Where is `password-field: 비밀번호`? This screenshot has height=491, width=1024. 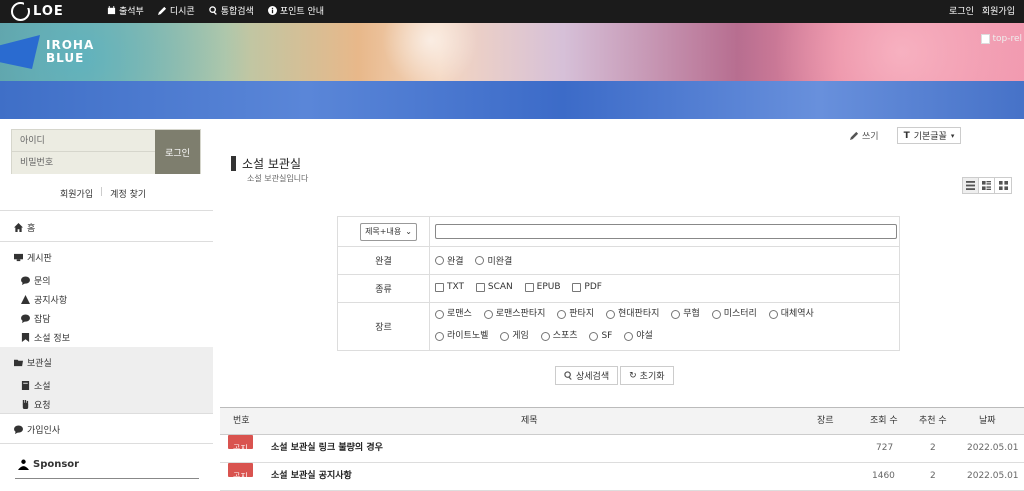
password-field: 비밀번호 is located at coordinates (84, 163).